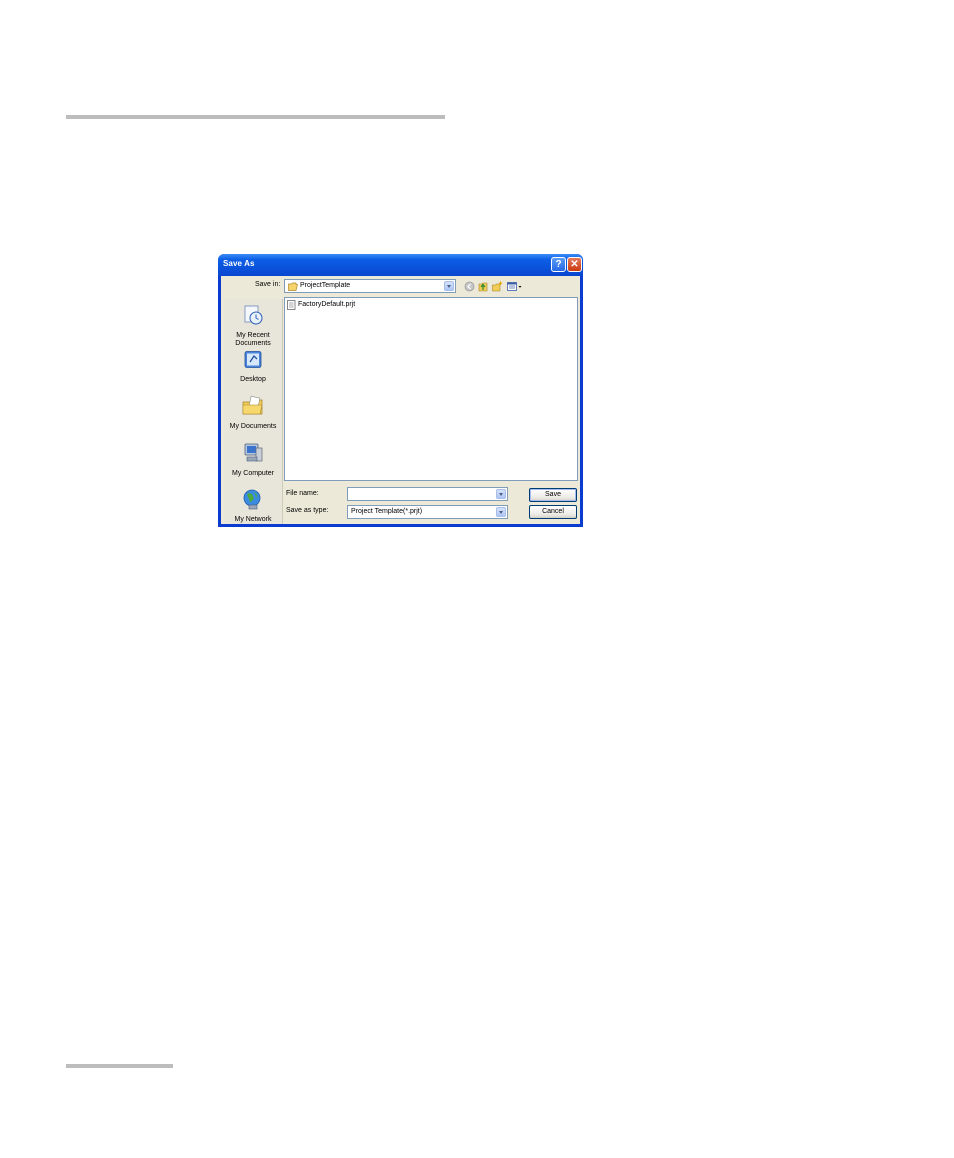 This screenshot has height=1158, width=954. What do you see at coordinates (553, 512) in the screenshot?
I see `cancel-button: Cancel` at bounding box center [553, 512].